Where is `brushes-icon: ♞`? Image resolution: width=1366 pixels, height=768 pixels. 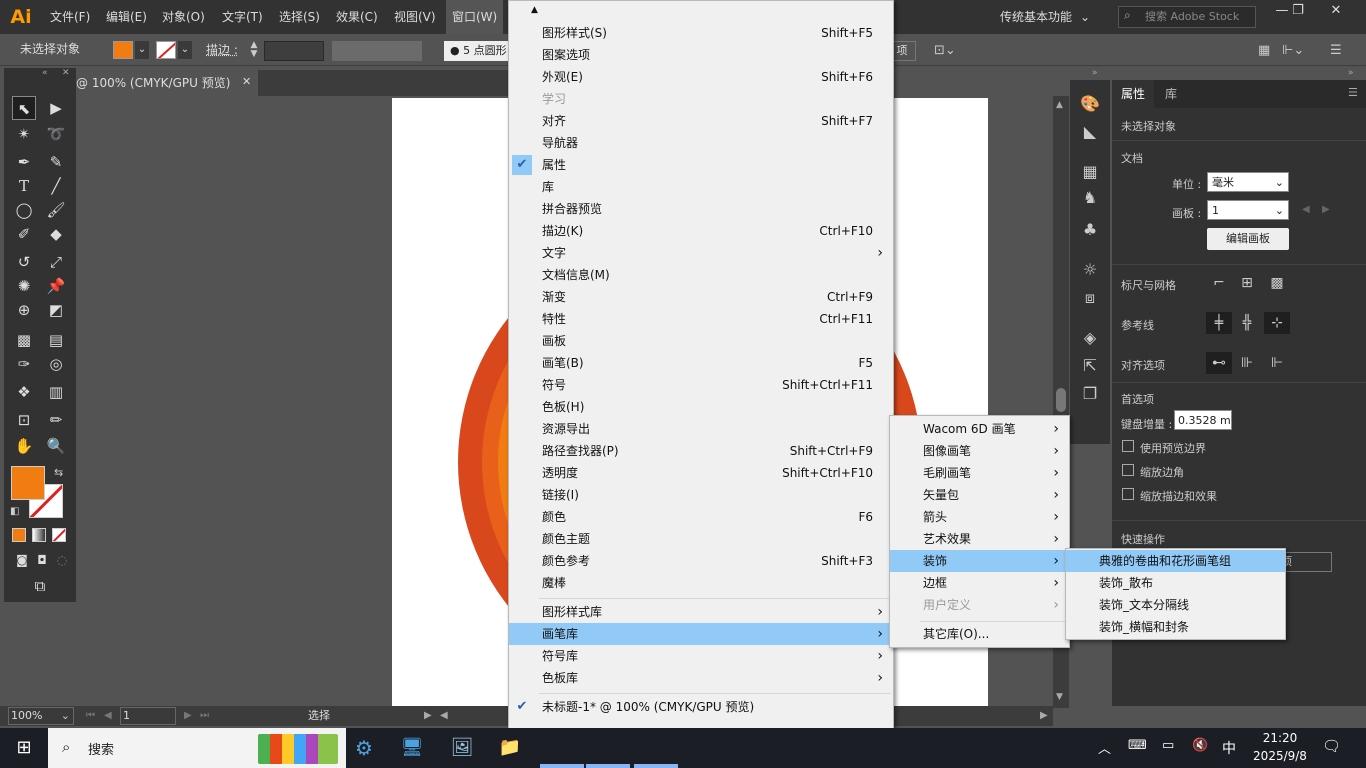
brushes-icon: ♞ is located at coordinates (1090, 198).